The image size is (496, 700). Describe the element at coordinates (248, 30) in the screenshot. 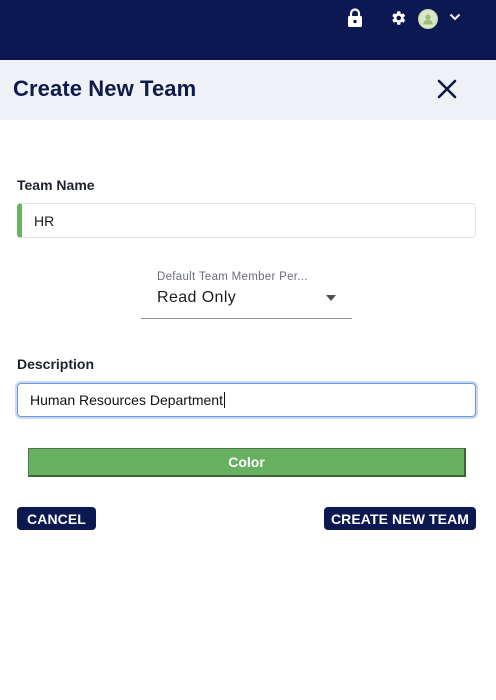

I see `top-navigation-bar` at that location.